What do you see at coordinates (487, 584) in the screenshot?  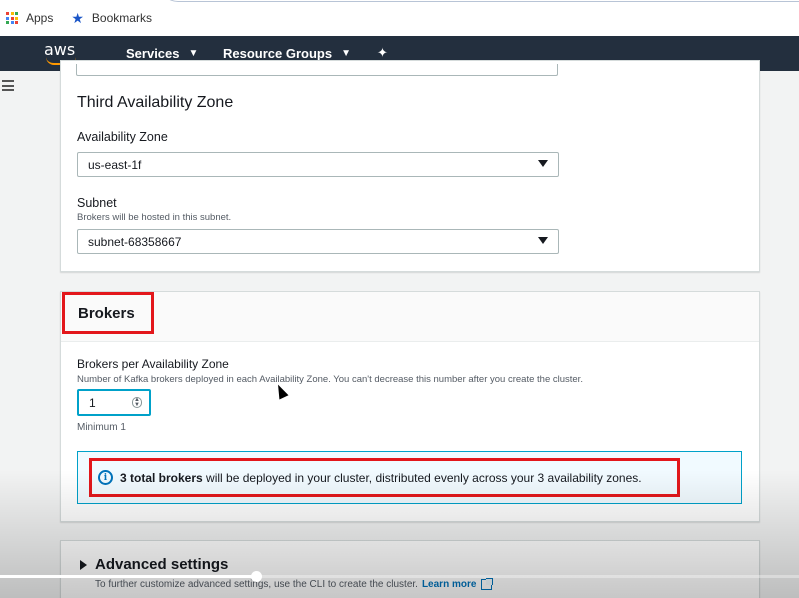 I see `external-link-icon` at bounding box center [487, 584].